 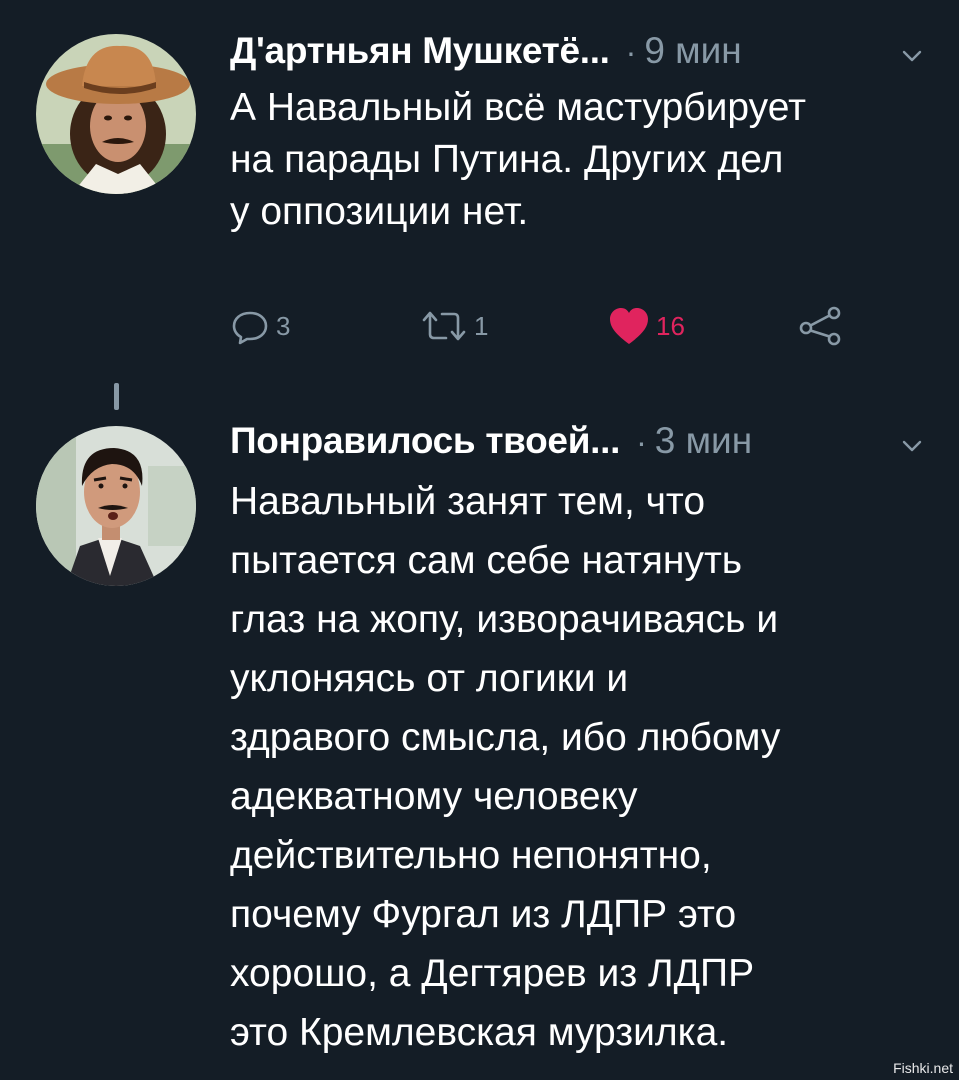 I want to click on tweet-text-line: пытается сам себе натянуть, so click(x=486, y=560).